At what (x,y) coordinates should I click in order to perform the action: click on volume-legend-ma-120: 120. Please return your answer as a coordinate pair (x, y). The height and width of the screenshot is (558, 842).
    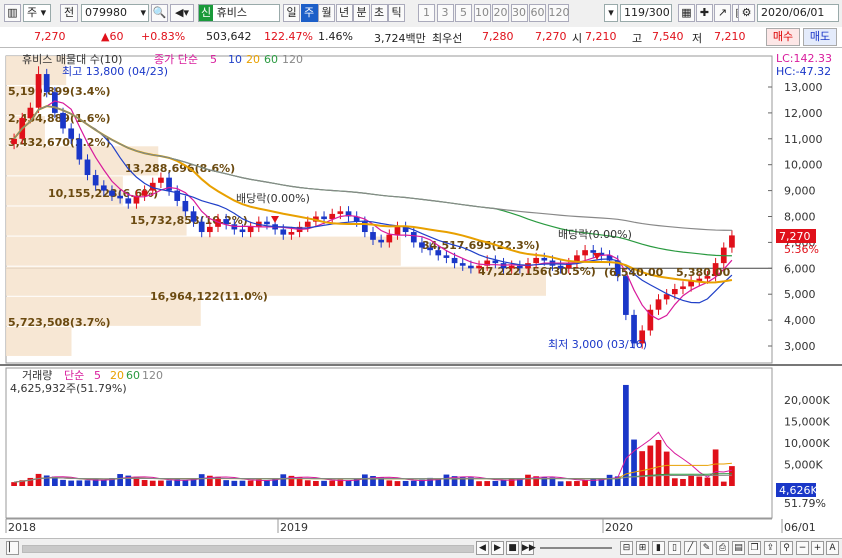
    Looking at the image, I should click on (152, 375).